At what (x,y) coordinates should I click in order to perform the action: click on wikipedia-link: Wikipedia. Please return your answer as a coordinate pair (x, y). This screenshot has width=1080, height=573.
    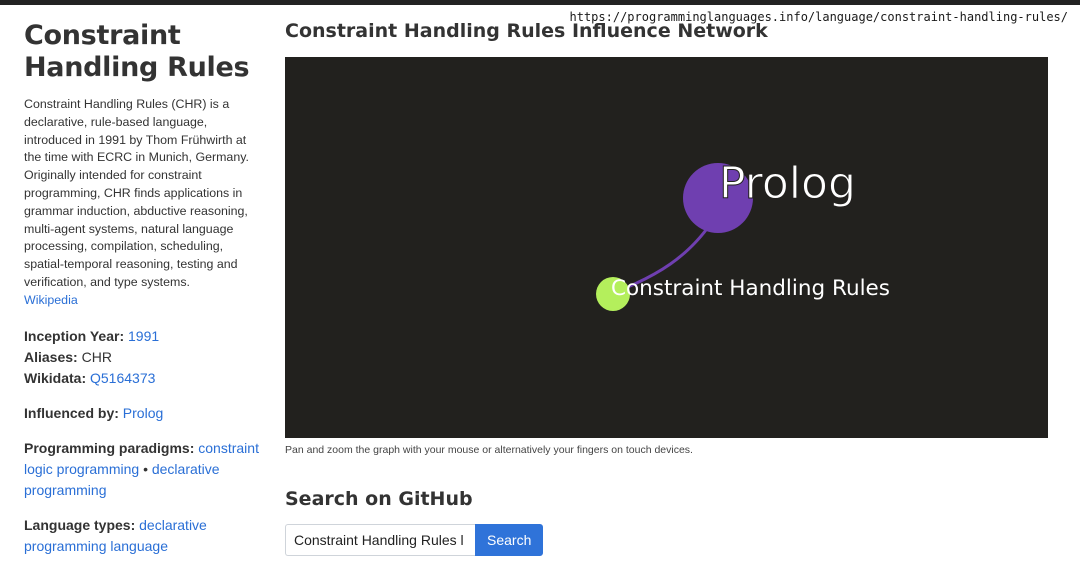
    Looking at the image, I should click on (51, 300).